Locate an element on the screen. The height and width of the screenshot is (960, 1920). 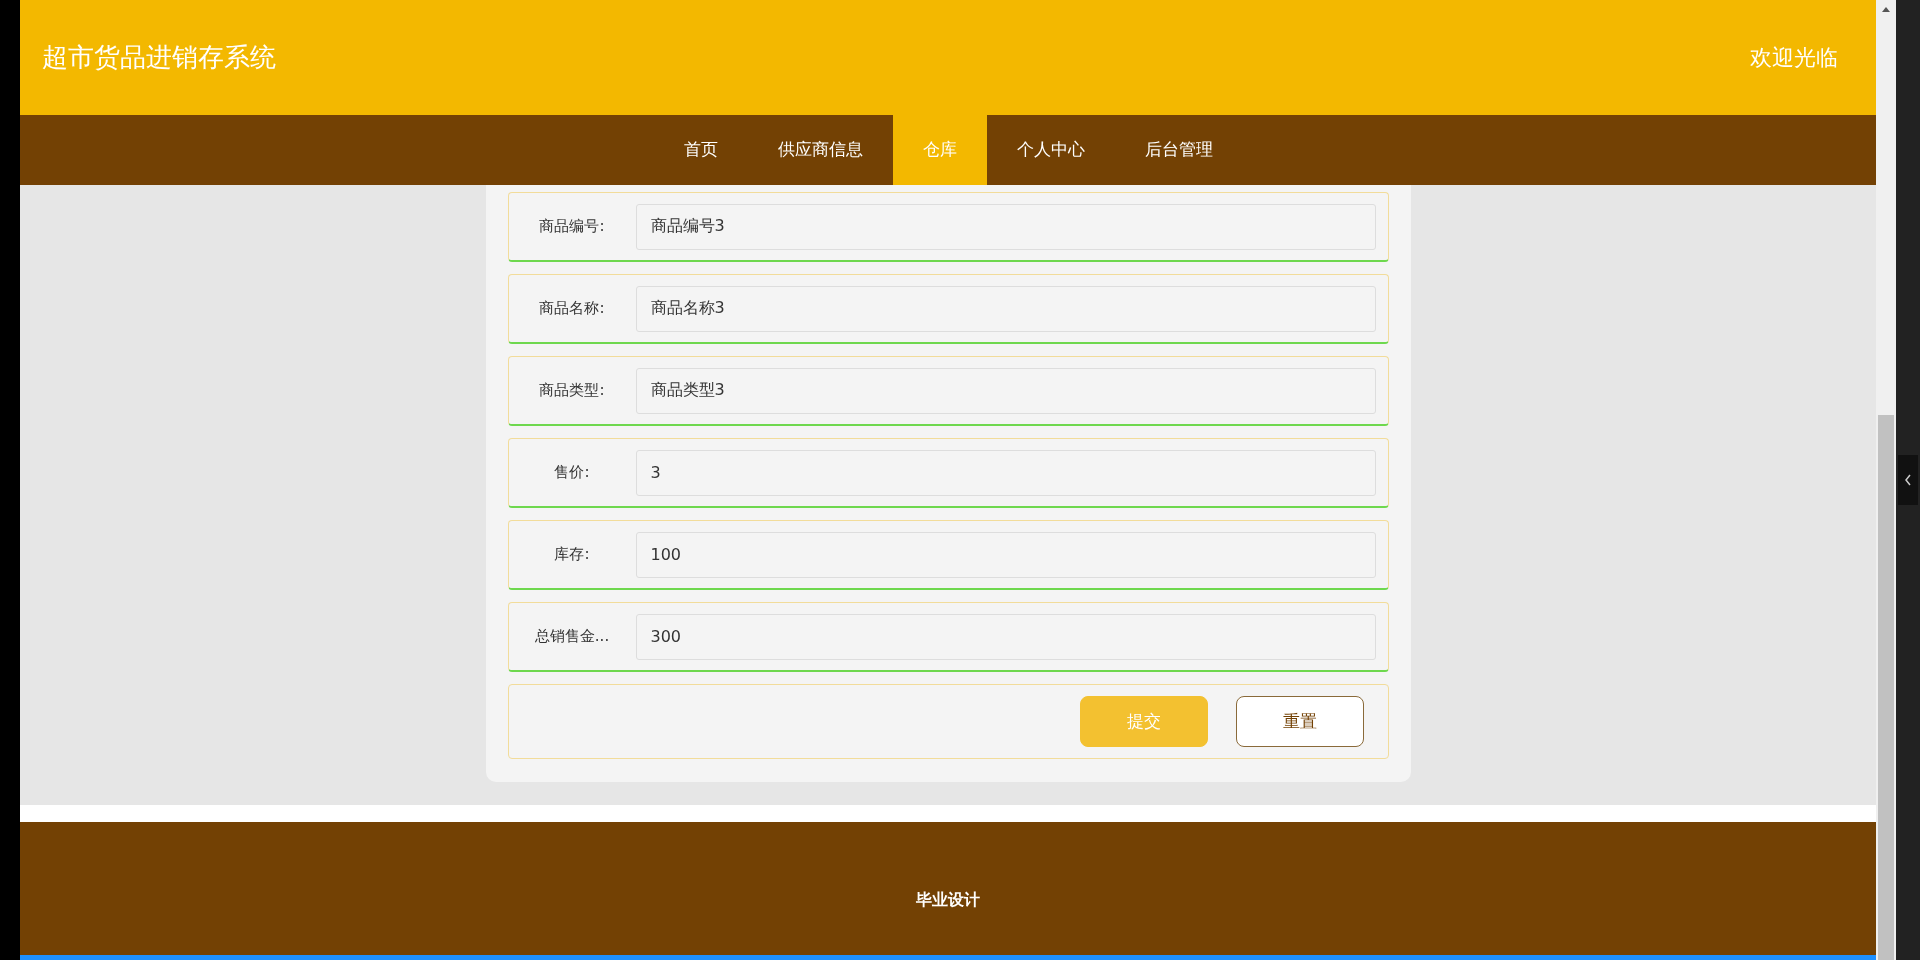
input-field: 100 is located at coordinates (1005, 554).